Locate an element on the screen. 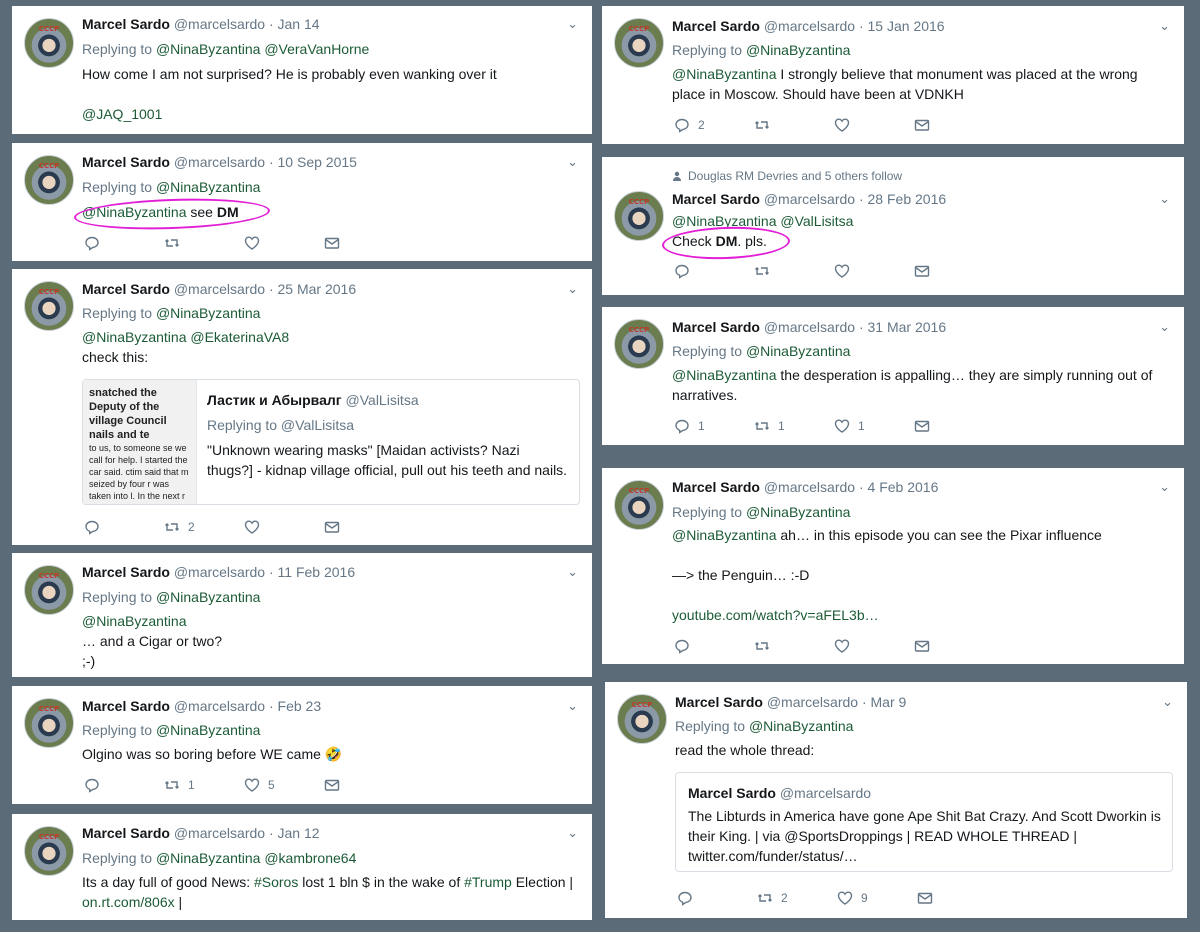 Image resolution: width=1200 pixels, height=932 pixels. like-button: 1 is located at coordinates (874, 426).